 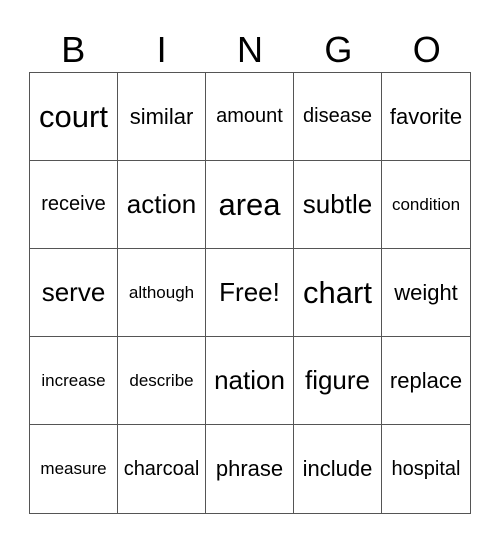 I want to click on bingo-cell: replace, so click(x=426, y=381).